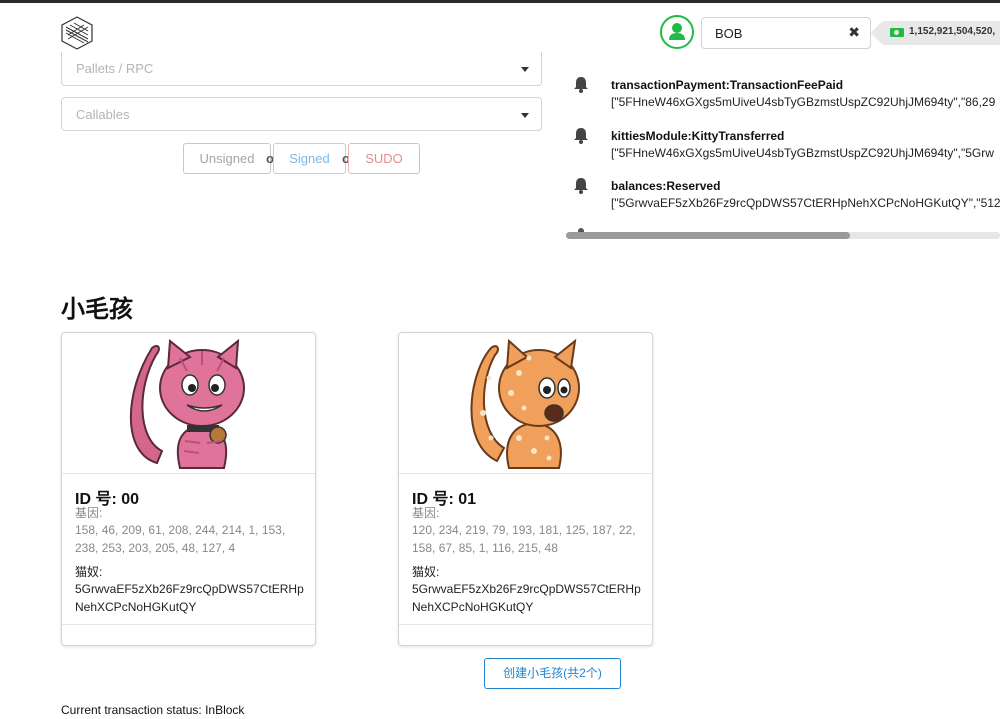 This screenshot has width=1000, height=719. What do you see at coordinates (384, 158) in the screenshot?
I see `sudo-button: SUDO` at bounding box center [384, 158].